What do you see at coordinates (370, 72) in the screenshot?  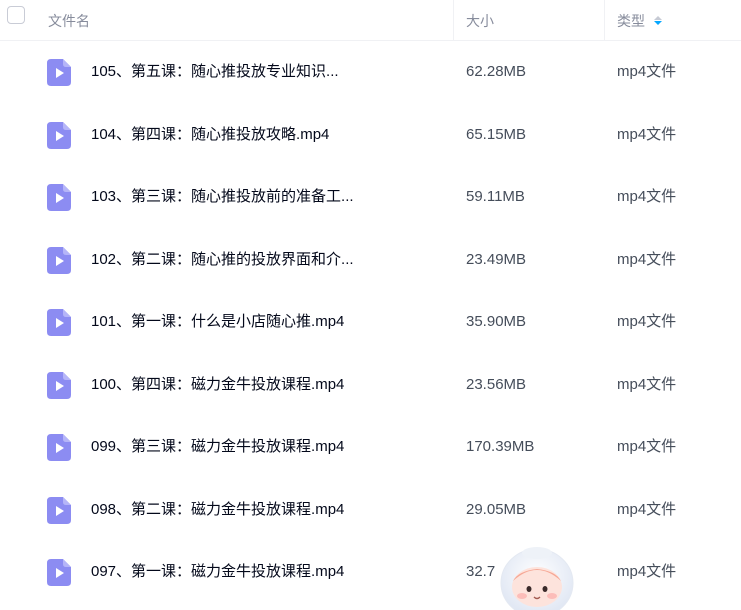 I see `file-row: 105、第五课：随心推投放专业知识... 62.28MB mp4文件` at bounding box center [370, 72].